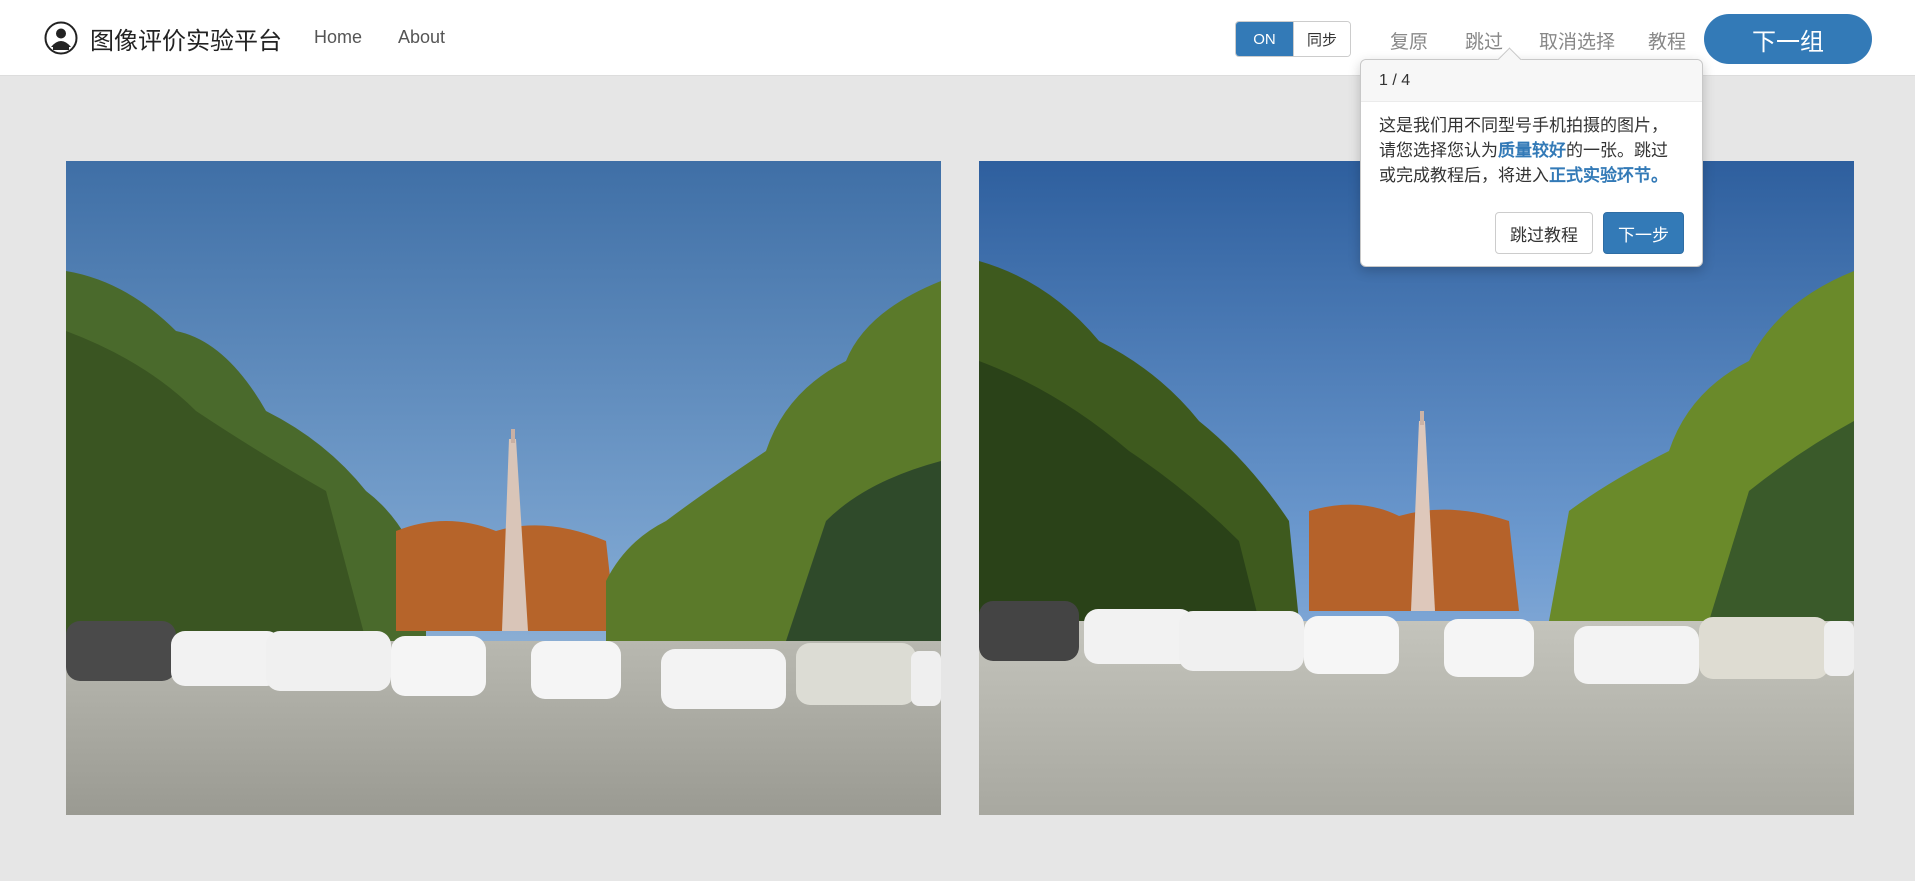 This screenshot has height=881, width=1915. Describe the element at coordinates (338, 37) in the screenshot. I see `nav-home-link: Home` at that location.